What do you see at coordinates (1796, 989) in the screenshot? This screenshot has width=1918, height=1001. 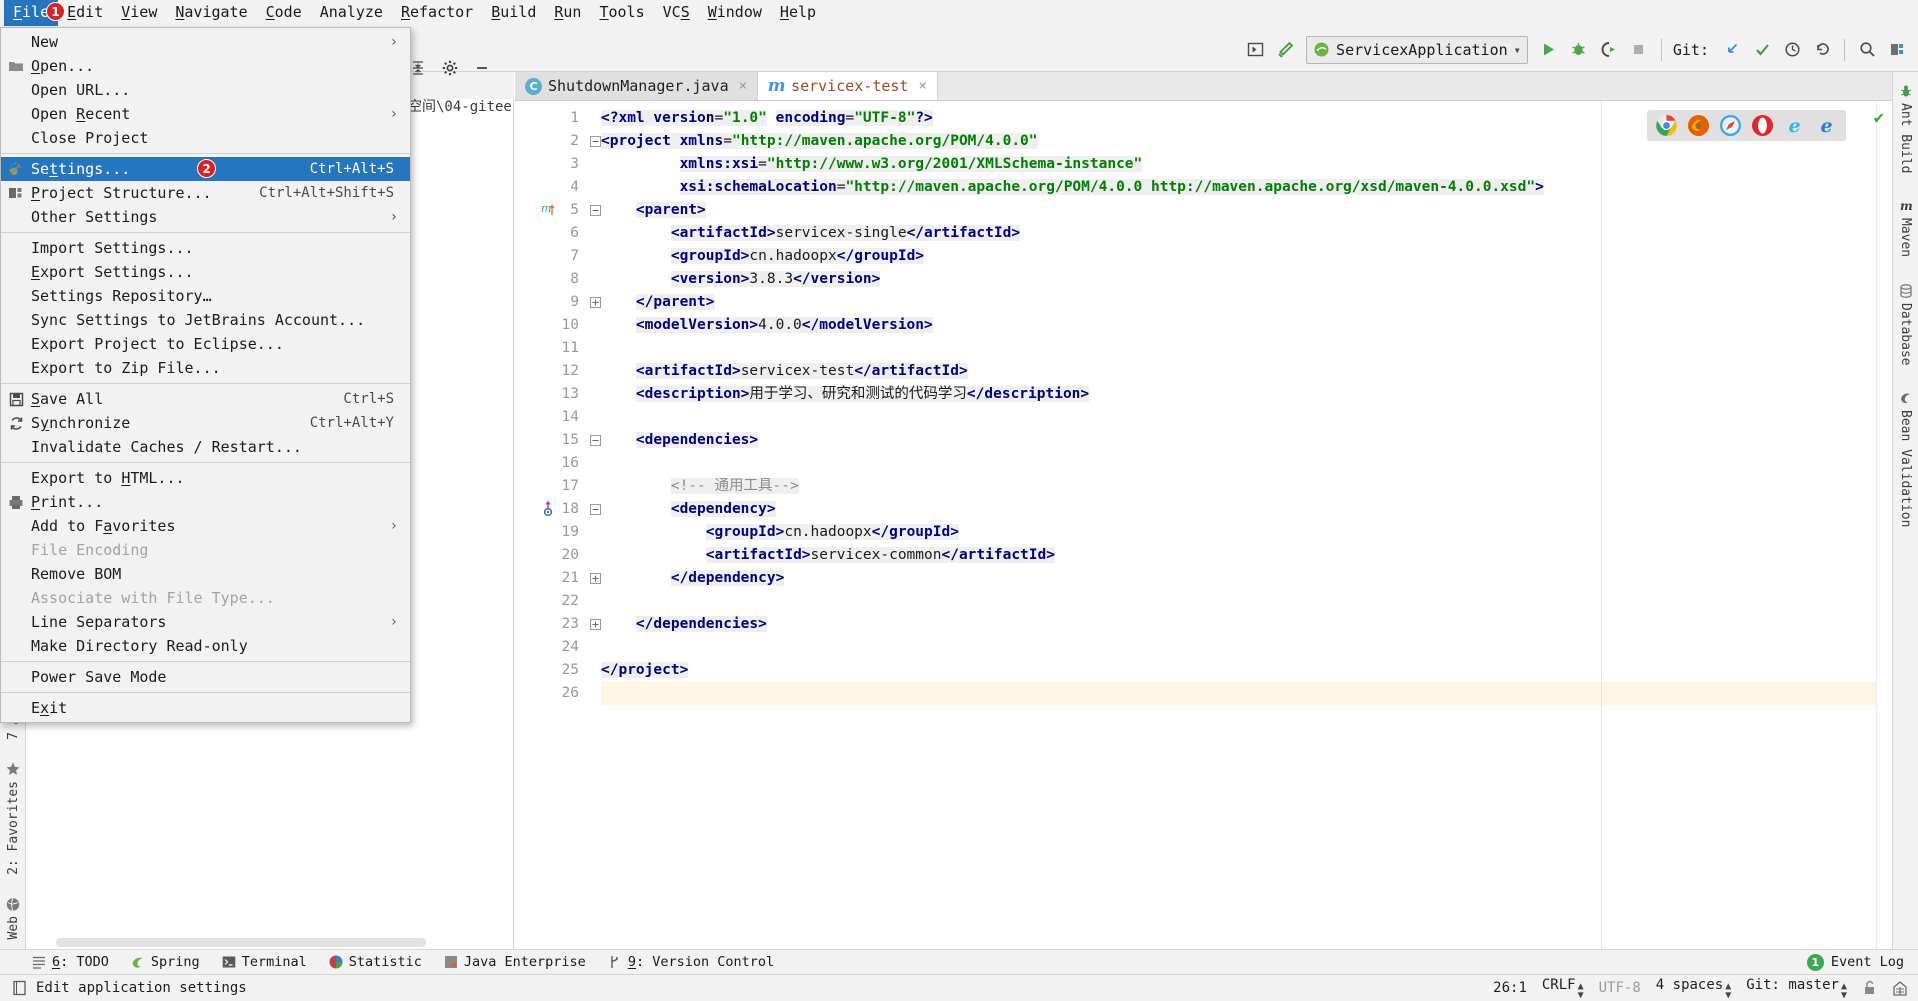 I see `git-branch-widget: Git: master ▲ ▼` at bounding box center [1796, 989].